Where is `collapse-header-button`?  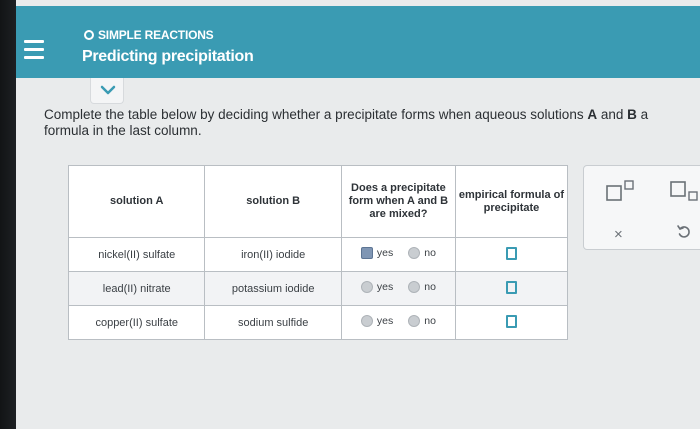
collapse-header-button is located at coordinates (107, 91).